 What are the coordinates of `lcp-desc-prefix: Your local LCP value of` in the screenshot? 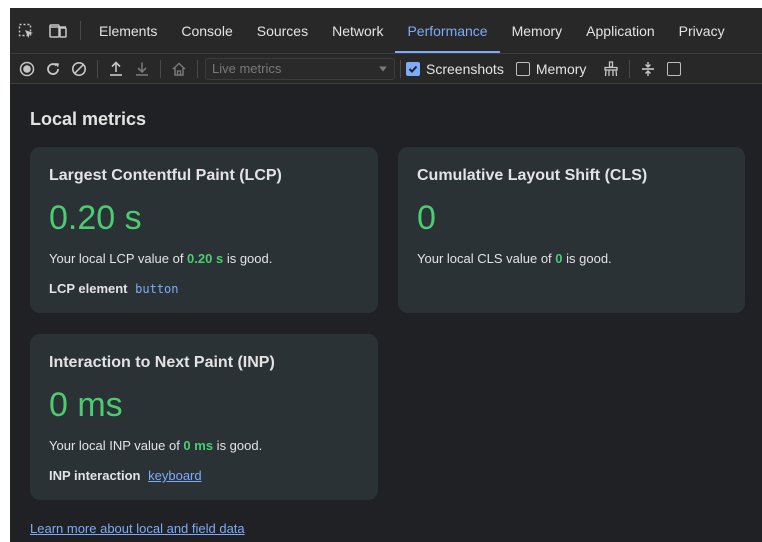 It's located at (118, 258).